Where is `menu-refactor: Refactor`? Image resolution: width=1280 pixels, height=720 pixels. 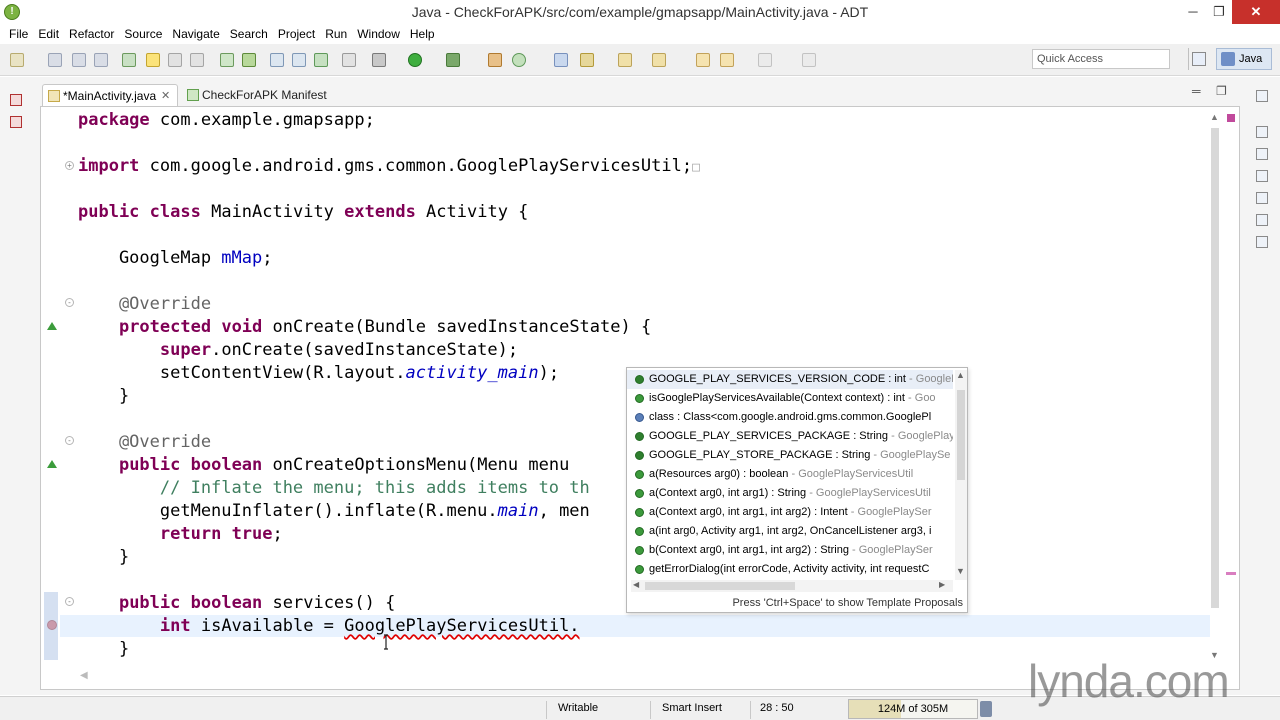
menu-refactor: Refactor is located at coordinates (91, 34).